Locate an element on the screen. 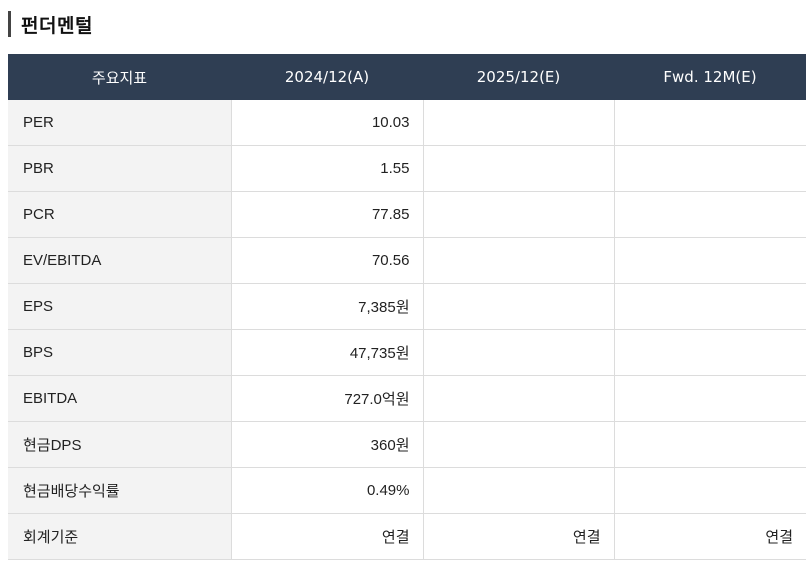 The image size is (812, 564). row-label: BPS is located at coordinates (120, 352).